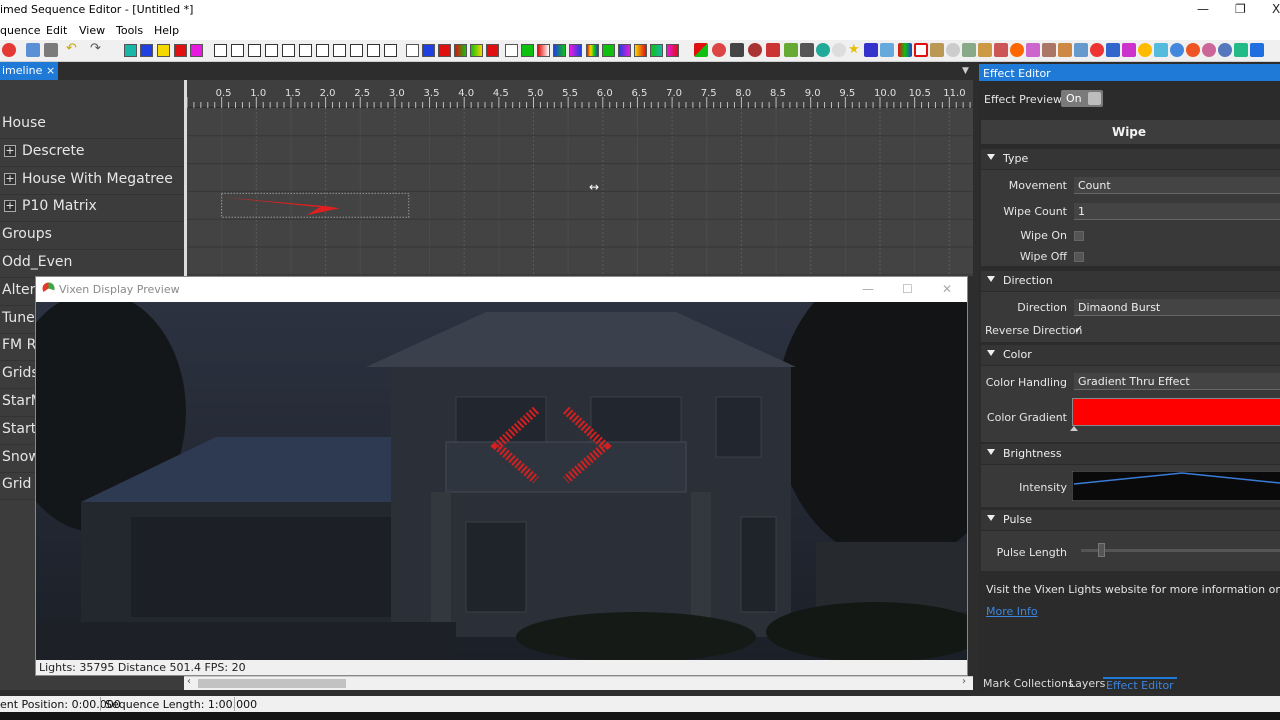  Describe the element at coordinates (1028, 683) in the screenshot. I see `tab-mark-collections: Mark Collections` at that location.